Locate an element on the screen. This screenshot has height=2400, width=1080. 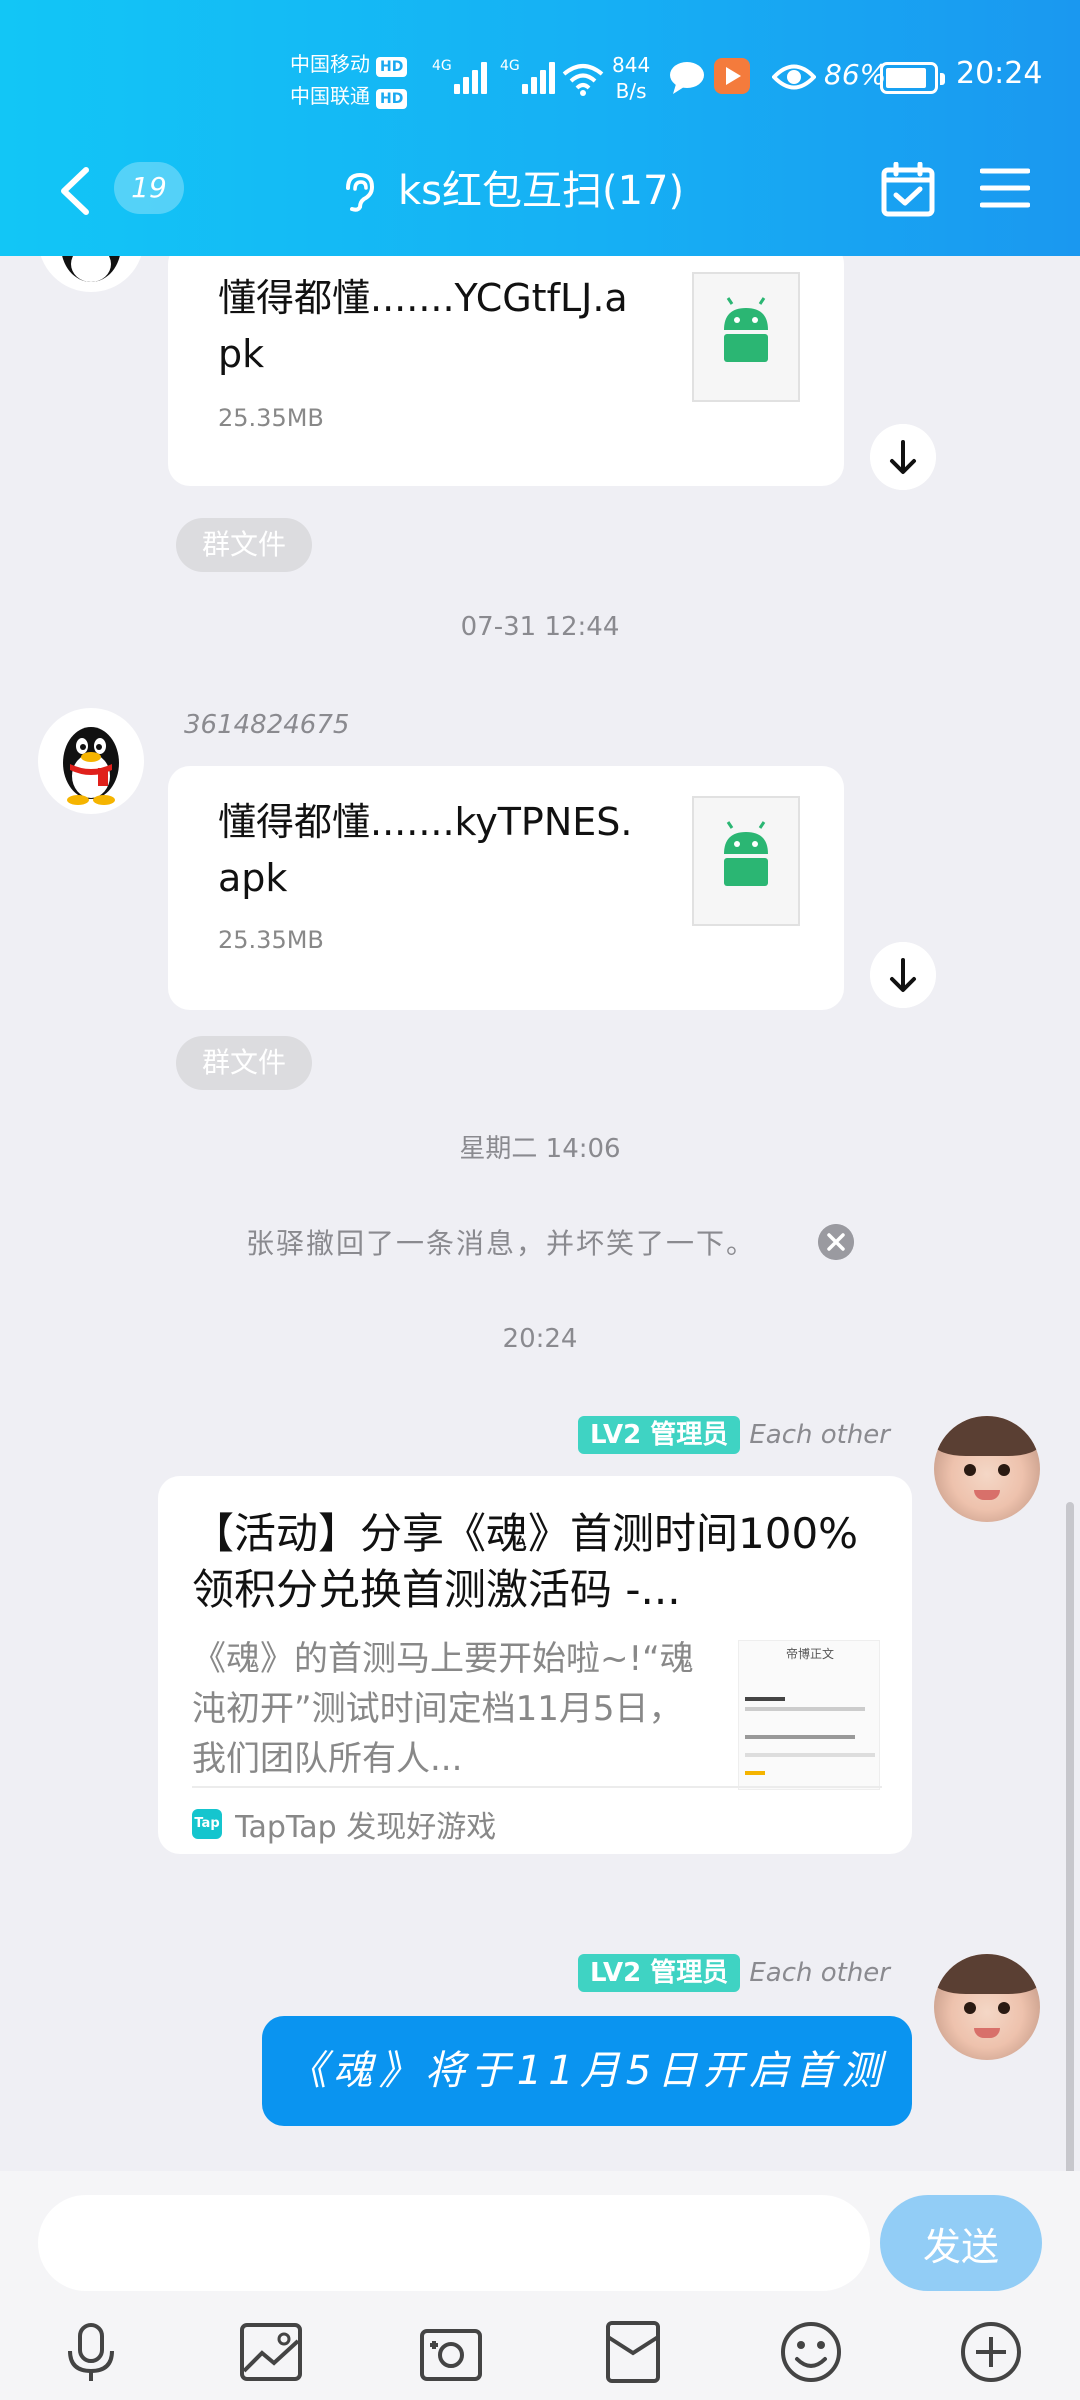
input-area: 发送 is located at coordinates (540, 2285).